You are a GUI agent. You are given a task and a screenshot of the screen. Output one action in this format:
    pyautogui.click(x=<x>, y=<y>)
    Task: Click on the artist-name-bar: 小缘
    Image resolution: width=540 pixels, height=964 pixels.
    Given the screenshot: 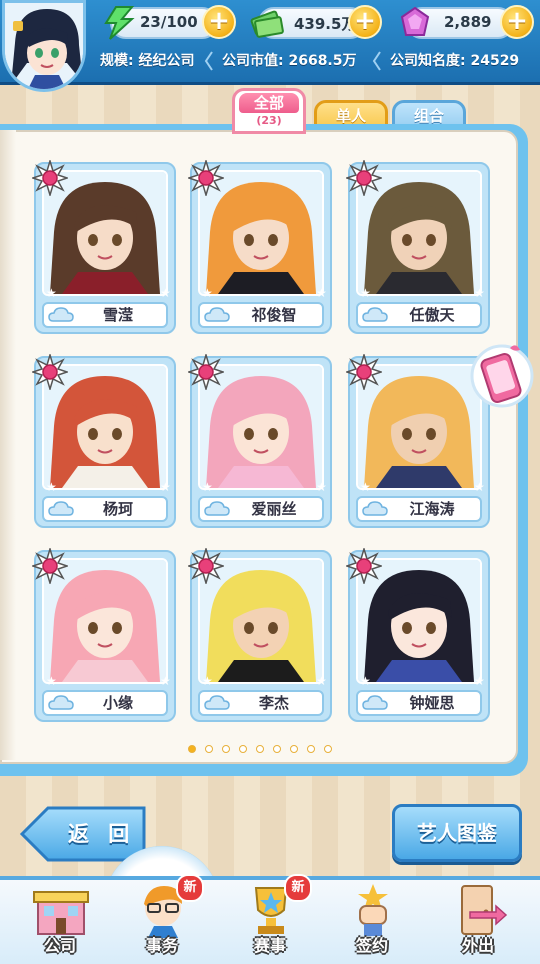 What is the action you would take?
    pyautogui.click(x=105, y=703)
    